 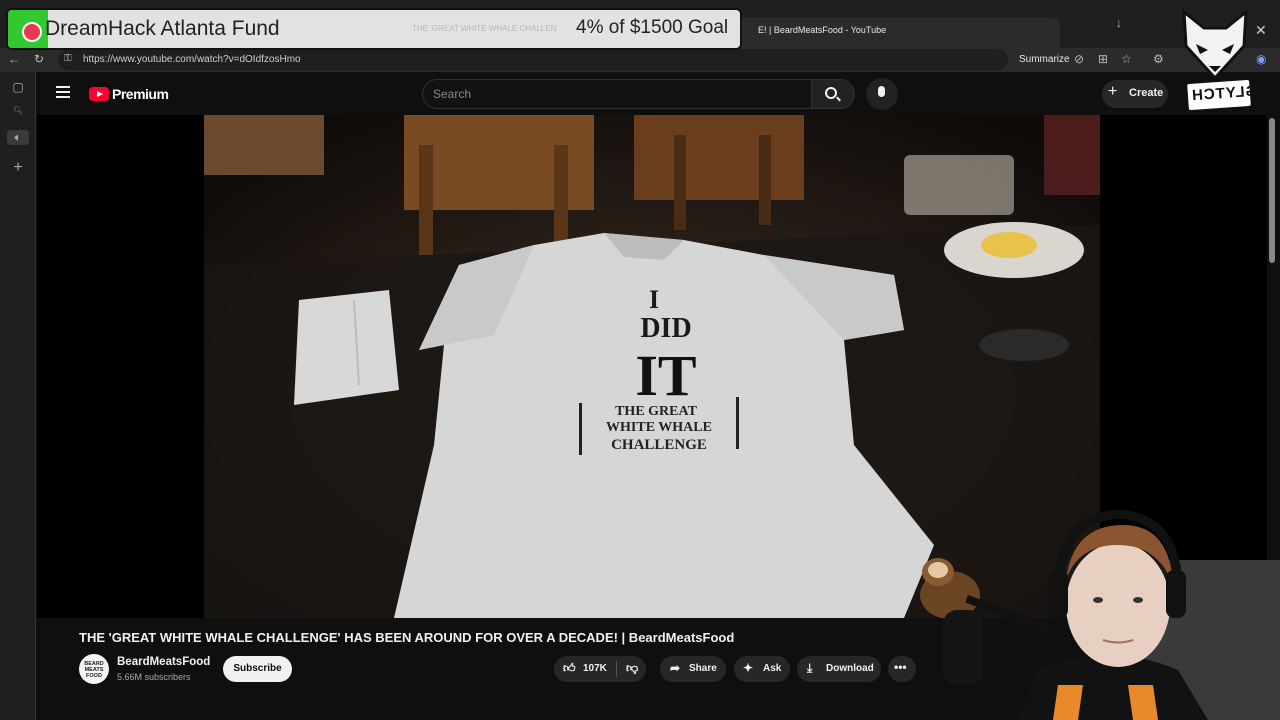 I want to click on more-icon: •••, so click(x=900, y=667).